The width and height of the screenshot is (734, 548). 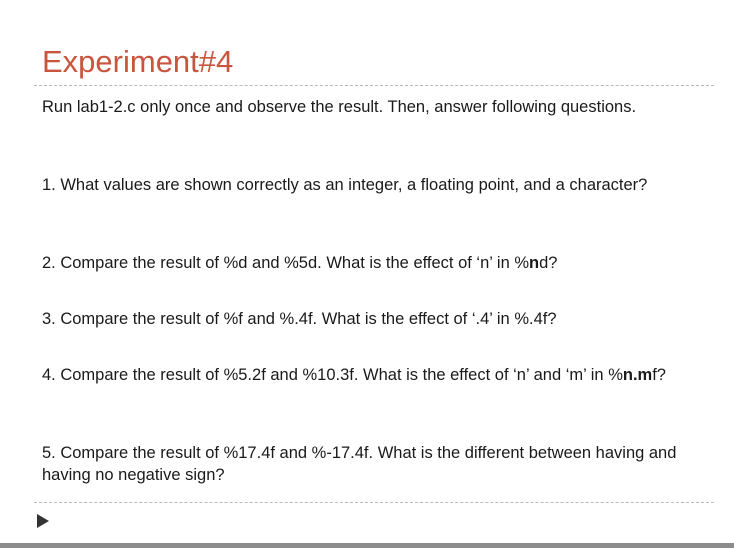 I want to click on bottom-bar, so click(x=367, y=545).